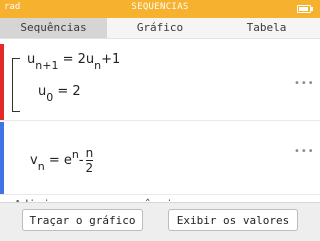 Image resolution: width=320 pixels, height=241 pixels. Describe the element at coordinates (2, 158) in the screenshot. I see `sequence-color-bar-v` at that location.